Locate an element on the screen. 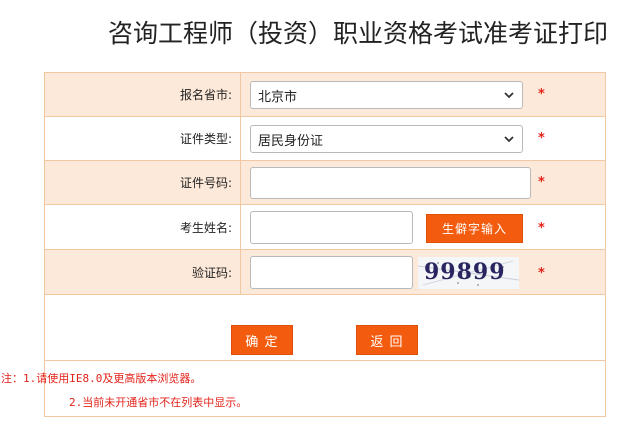  rare-character-input-button: 生僻字输入 is located at coordinates (474, 228).